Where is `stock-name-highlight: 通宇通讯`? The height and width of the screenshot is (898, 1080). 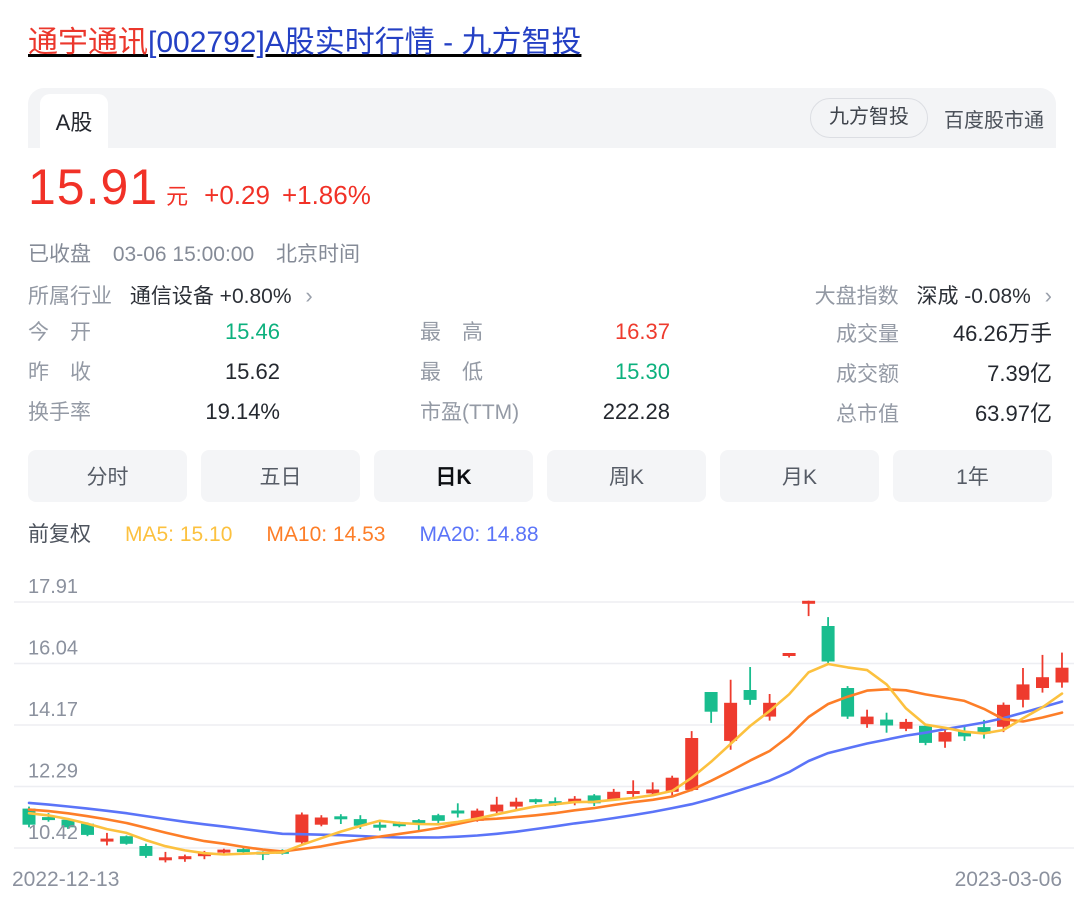 stock-name-highlight: 通宇通讯 is located at coordinates (88, 42).